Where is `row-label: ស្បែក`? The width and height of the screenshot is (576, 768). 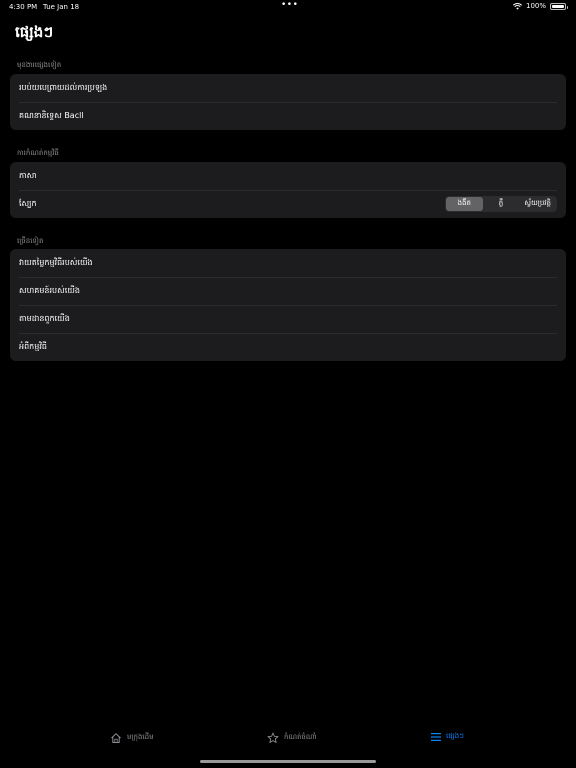
row-label: ស្បែក is located at coordinates (28, 203).